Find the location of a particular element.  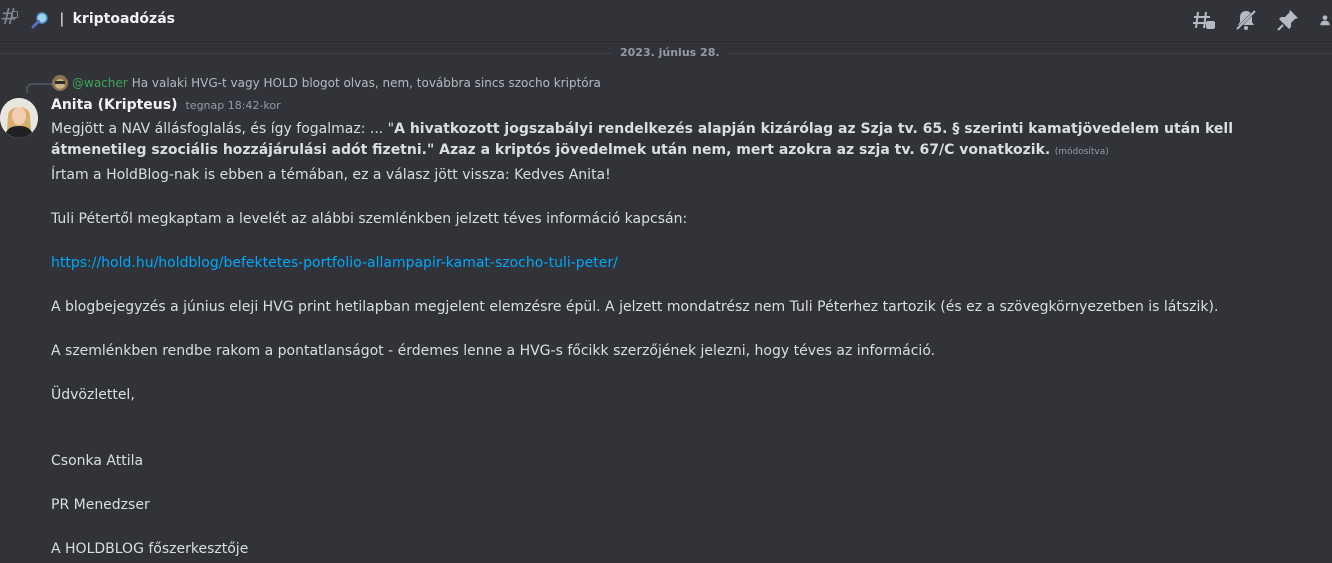

message-line: Csonka Attila is located at coordinates (97, 461).